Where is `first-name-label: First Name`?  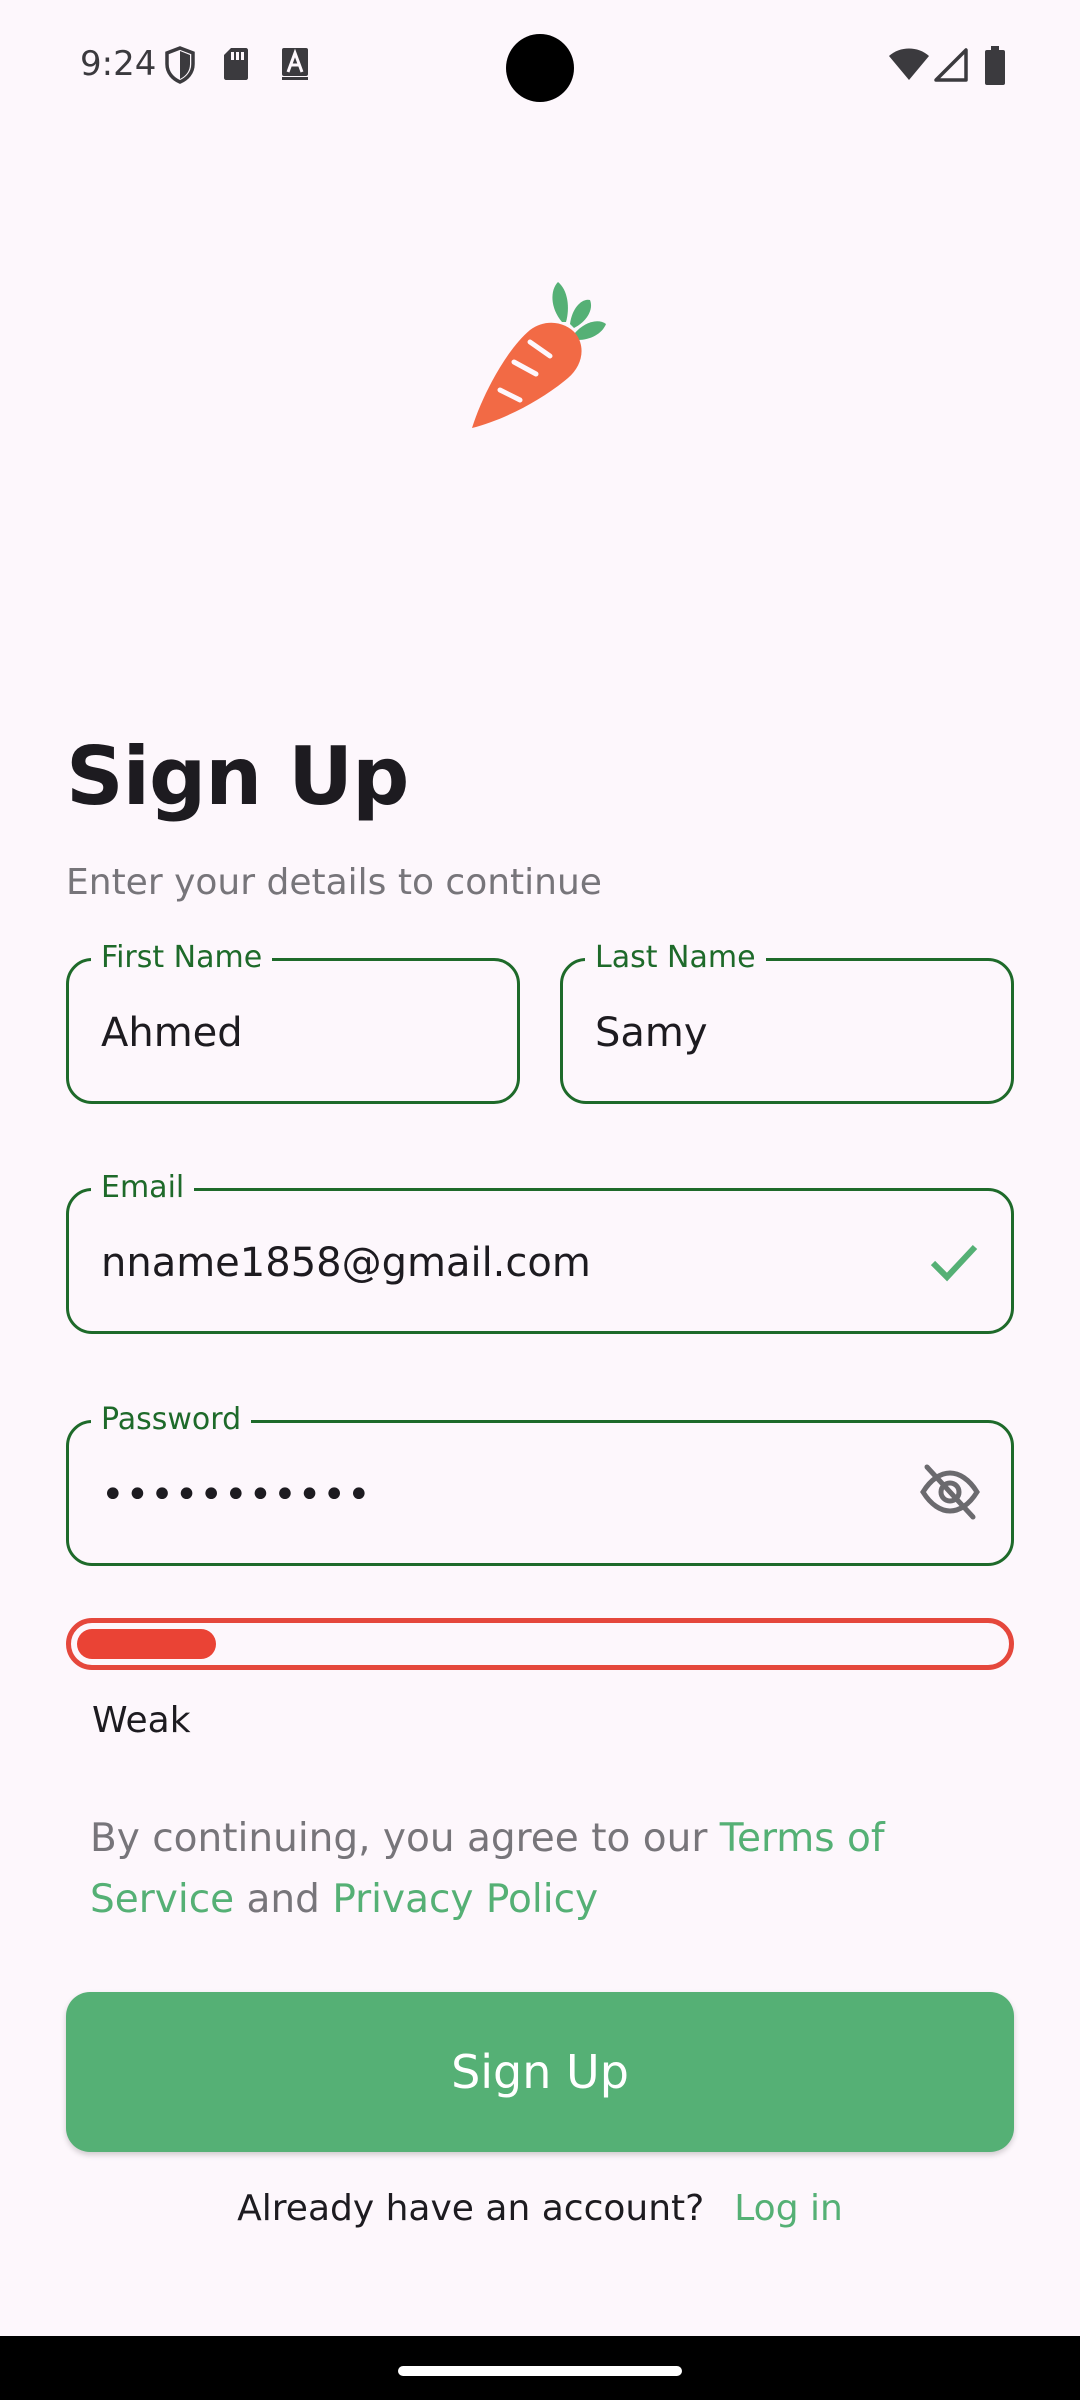
first-name-label: First Name is located at coordinates (182, 958).